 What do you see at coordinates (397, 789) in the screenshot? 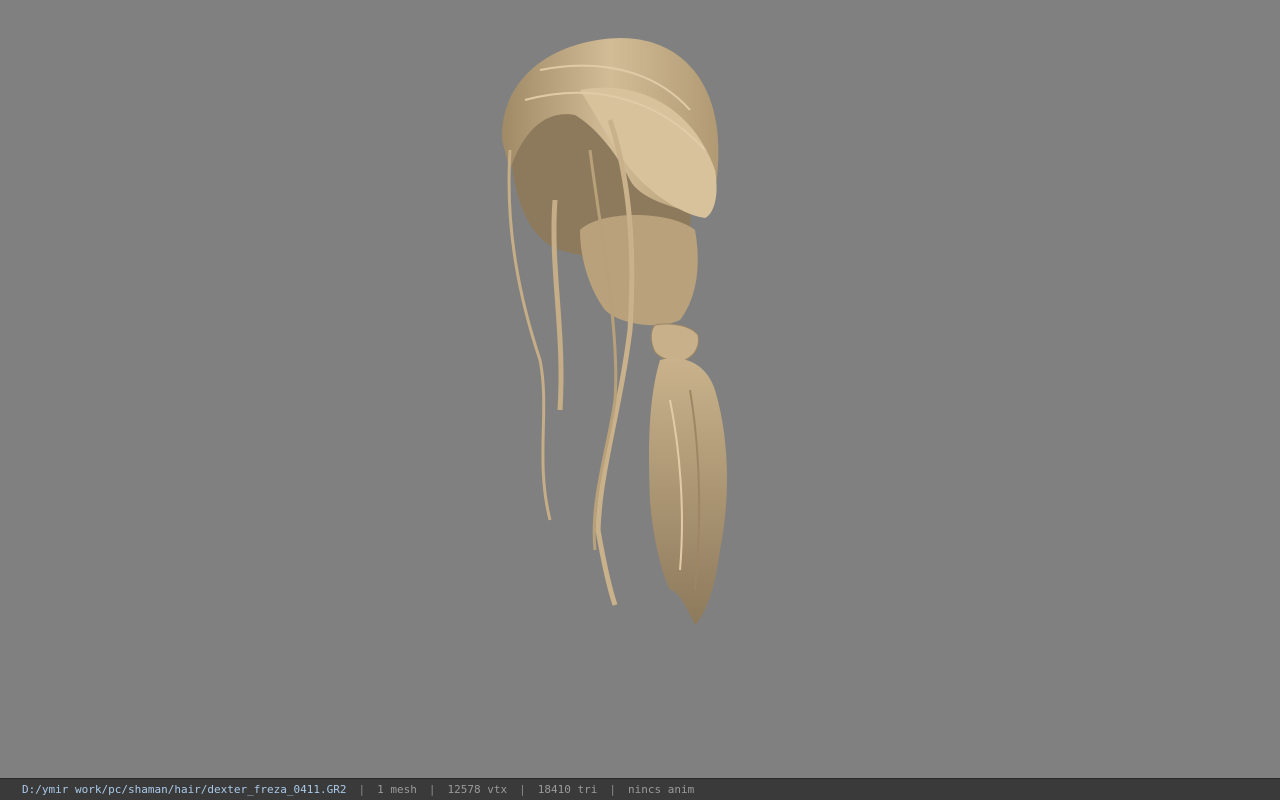
I see `mesh-count: 1 mesh` at bounding box center [397, 789].